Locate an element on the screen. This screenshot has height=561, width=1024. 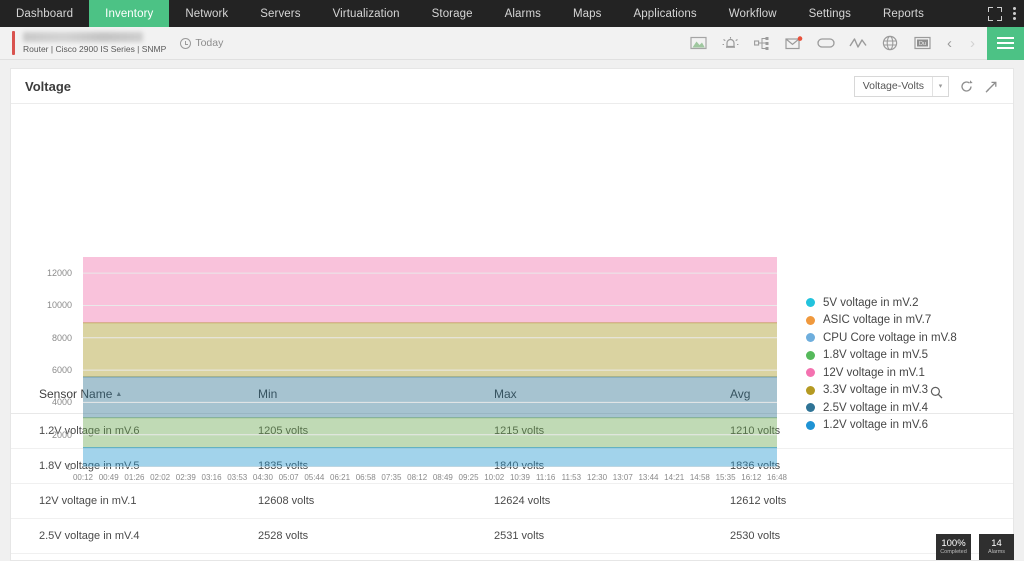
status-badge: 14 Alarms is located at coordinates (996, 547).